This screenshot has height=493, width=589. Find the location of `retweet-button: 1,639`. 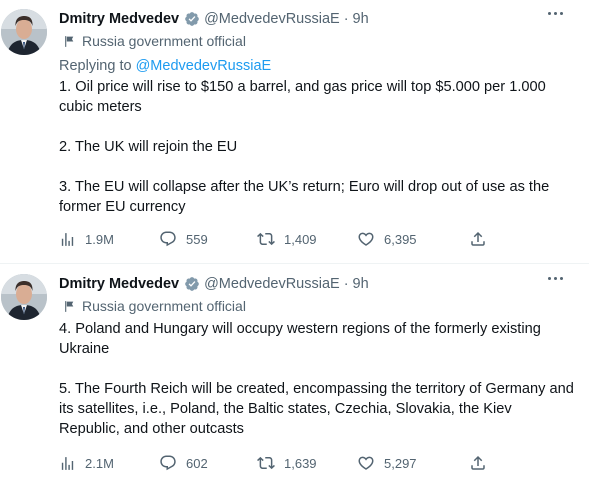

retweet-button: 1,639 is located at coordinates (307, 463).